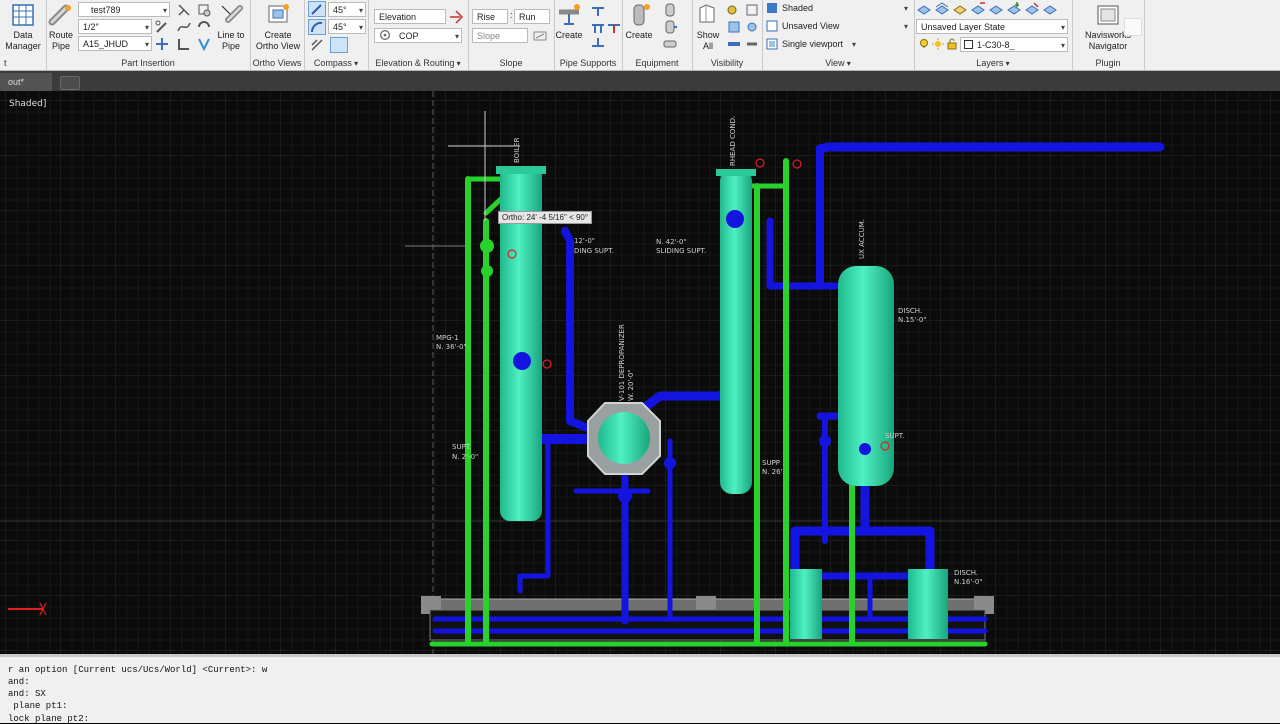  What do you see at coordinates (1014, 9) in the screenshot?
I see `layer-f-icon` at bounding box center [1014, 9].